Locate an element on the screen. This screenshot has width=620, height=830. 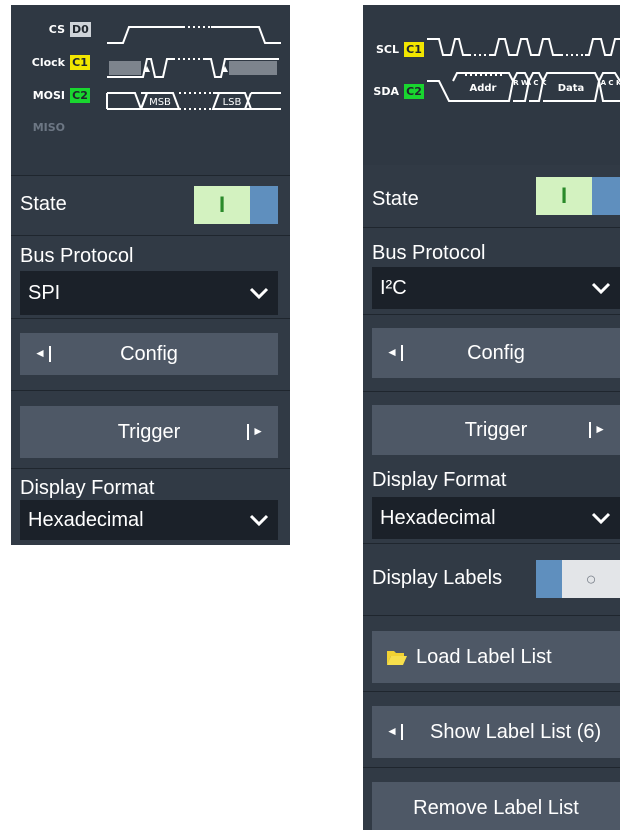
msb-label: MSB is located at coordinates (160, 102).